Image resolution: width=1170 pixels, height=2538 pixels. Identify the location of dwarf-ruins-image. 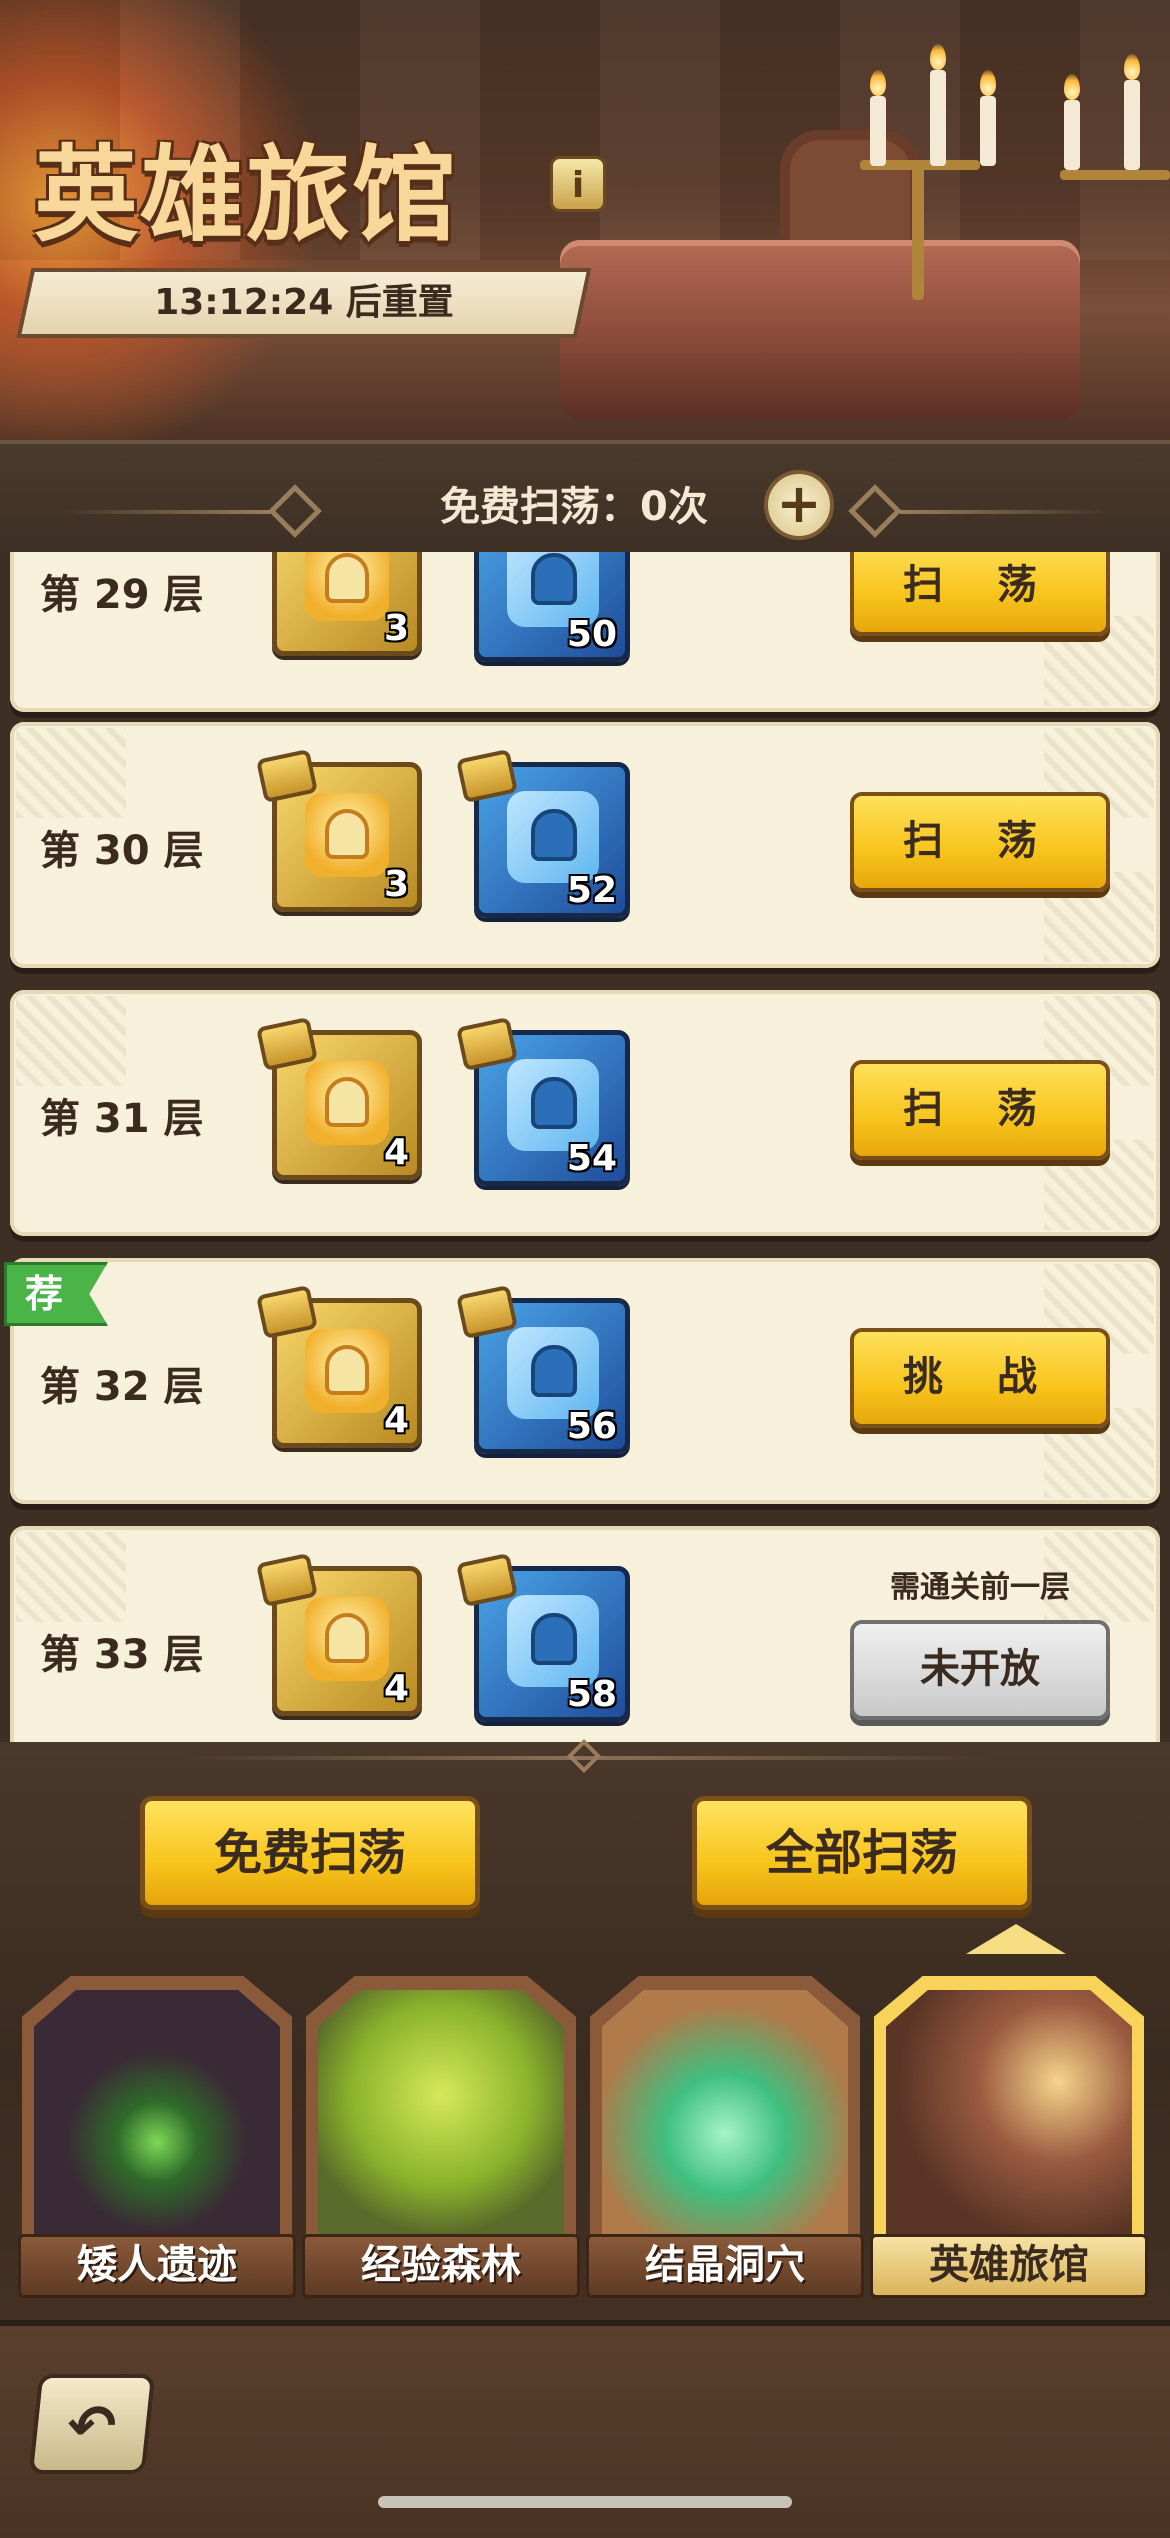
(157, 2121).